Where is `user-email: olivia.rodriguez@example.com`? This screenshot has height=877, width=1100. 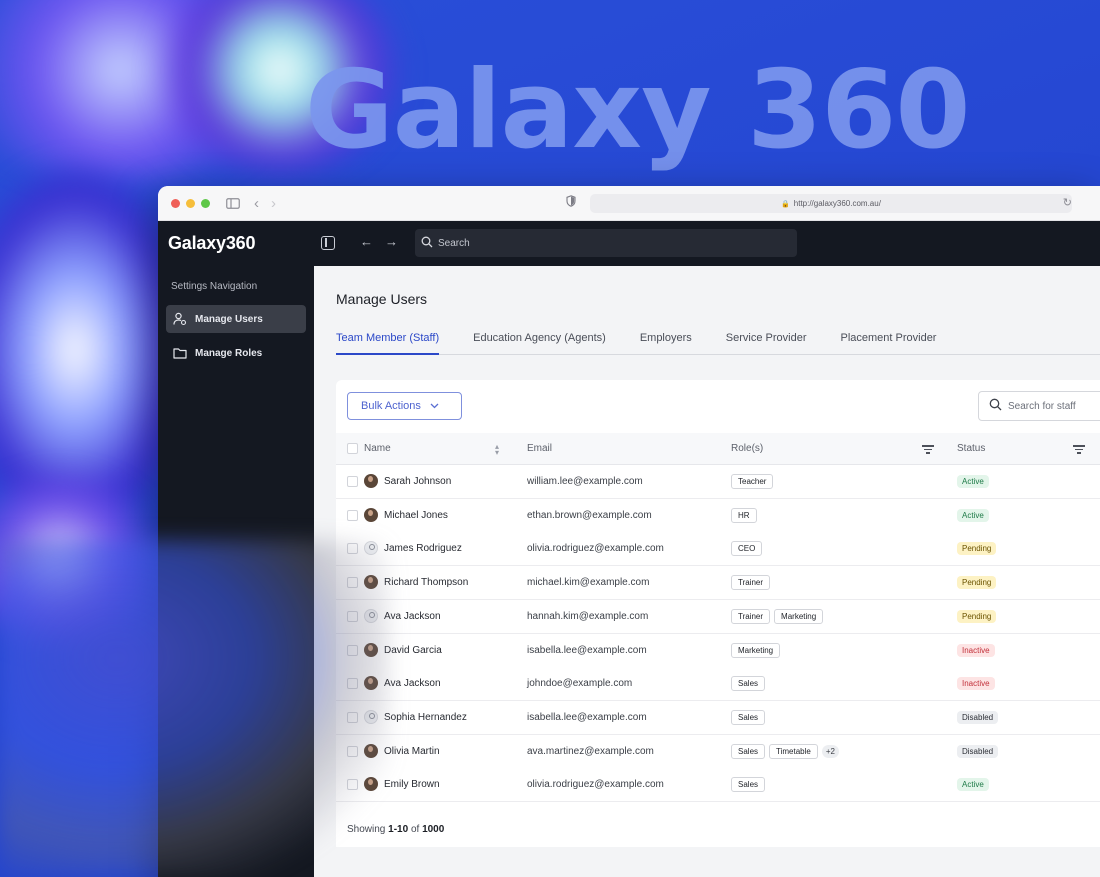
user-email: olivia.rodriguez@example.com is located at coordinates (595, 785).